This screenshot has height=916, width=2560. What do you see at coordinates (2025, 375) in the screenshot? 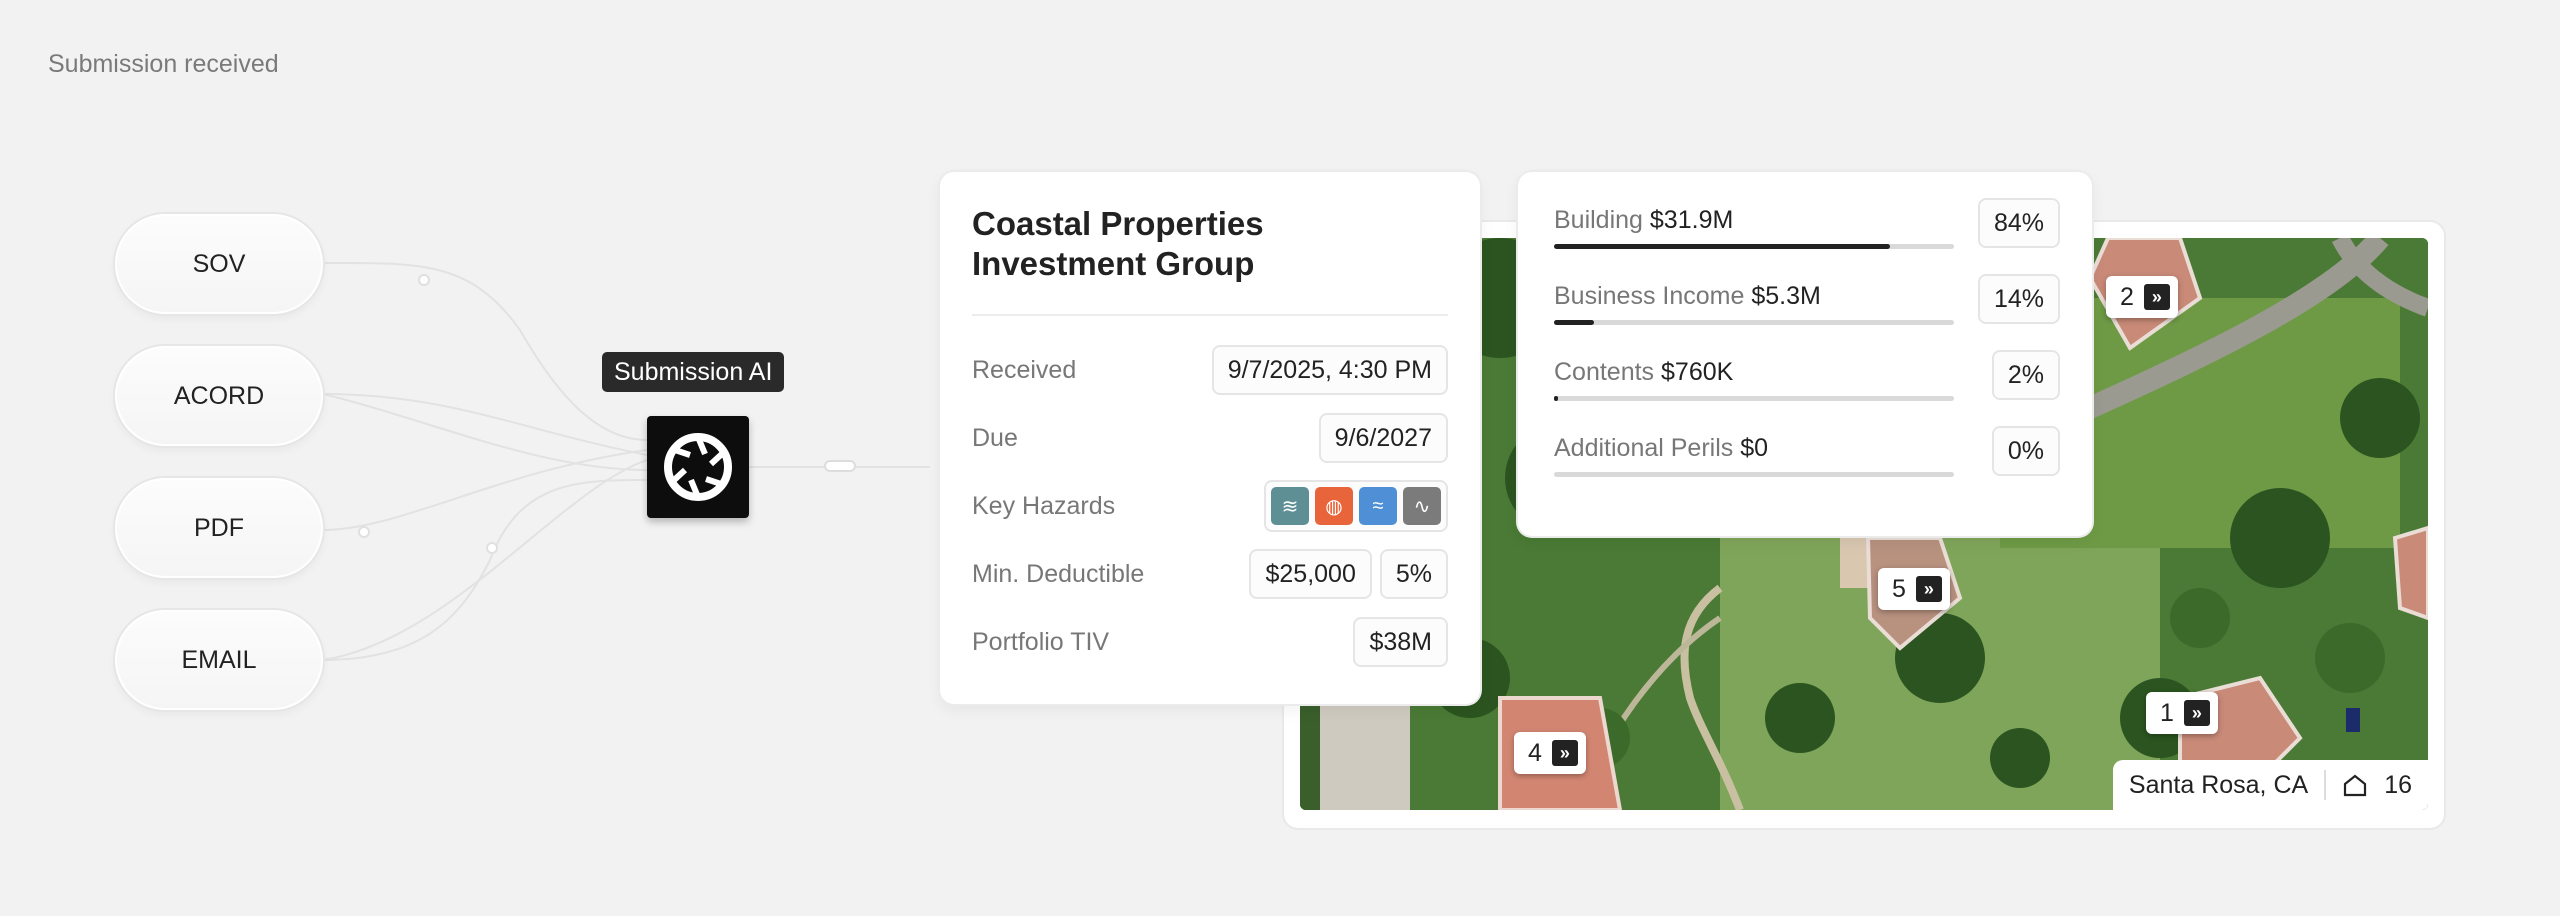
I see `percent-badge: 2%` at bounding box center [2025, 375].